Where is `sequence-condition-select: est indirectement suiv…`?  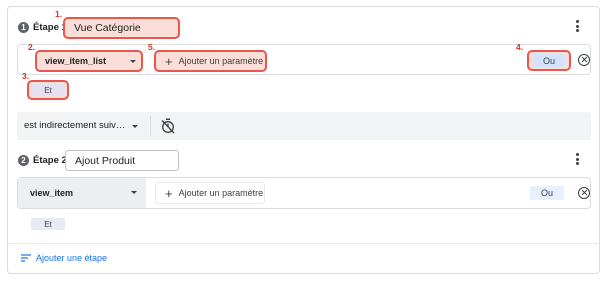
sequence-condition-select: est indirectement suiv… is located at coordinates (74, 125).